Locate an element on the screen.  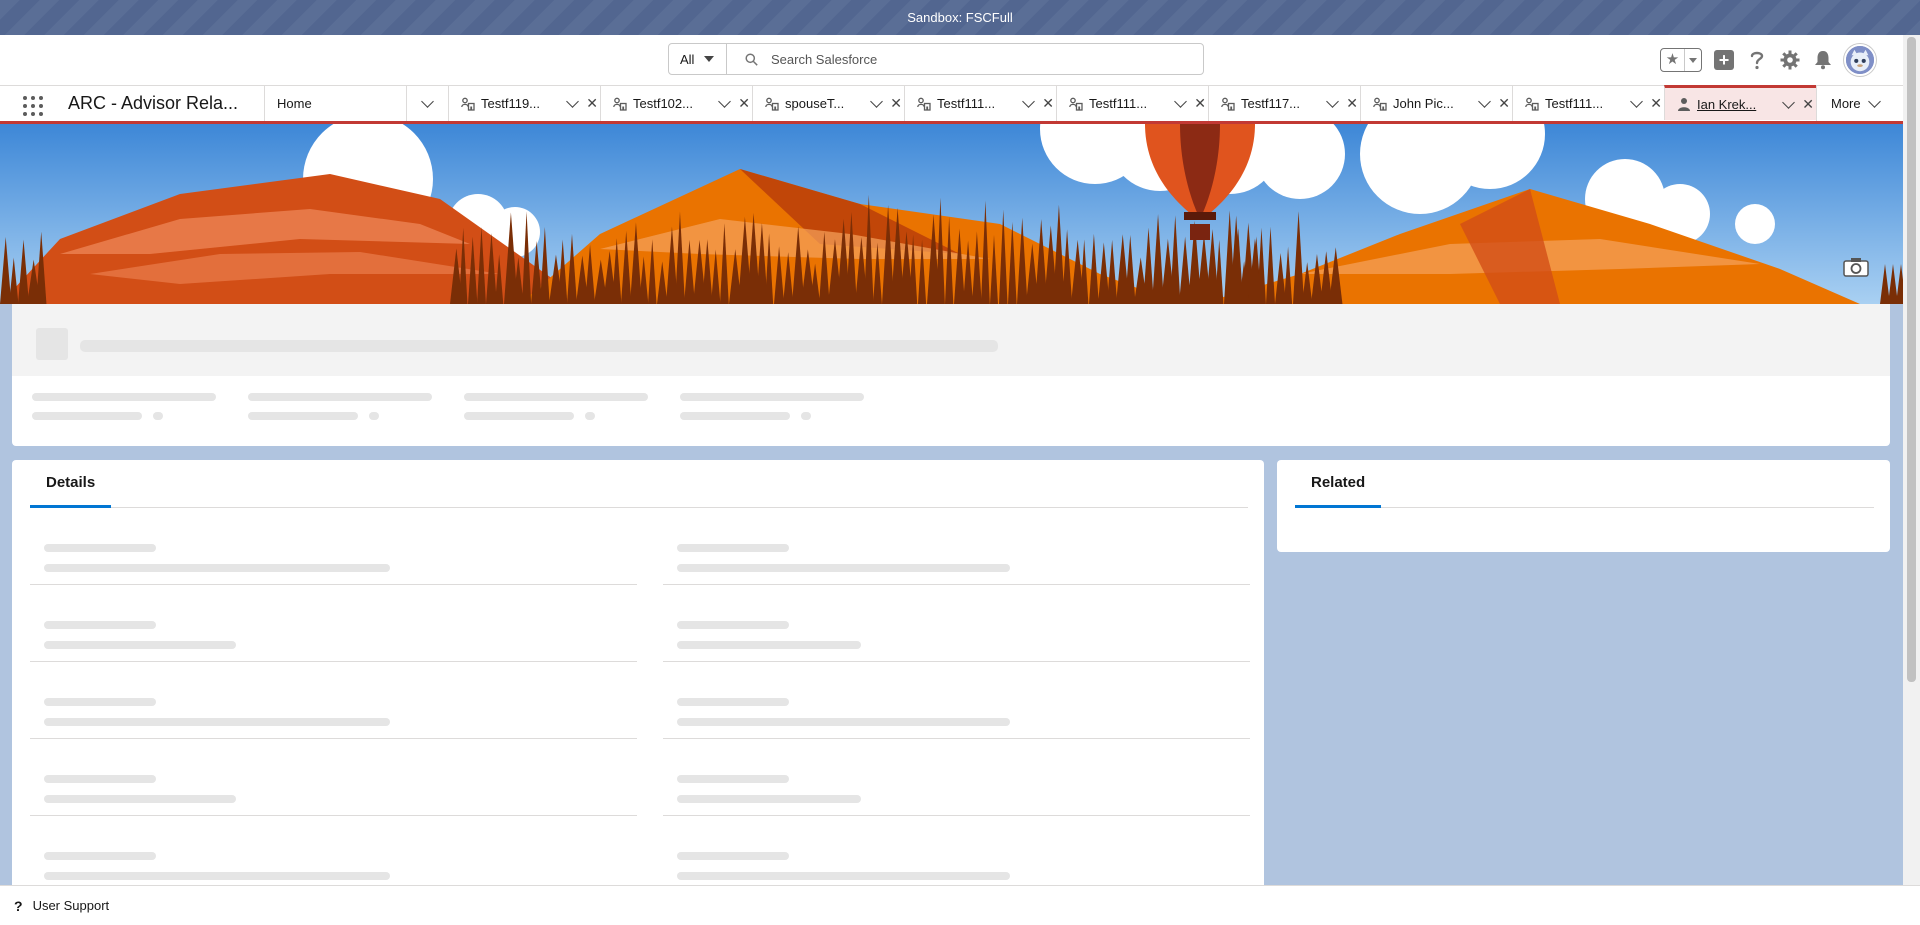
highlights-header is located at coordinates (951, 340).